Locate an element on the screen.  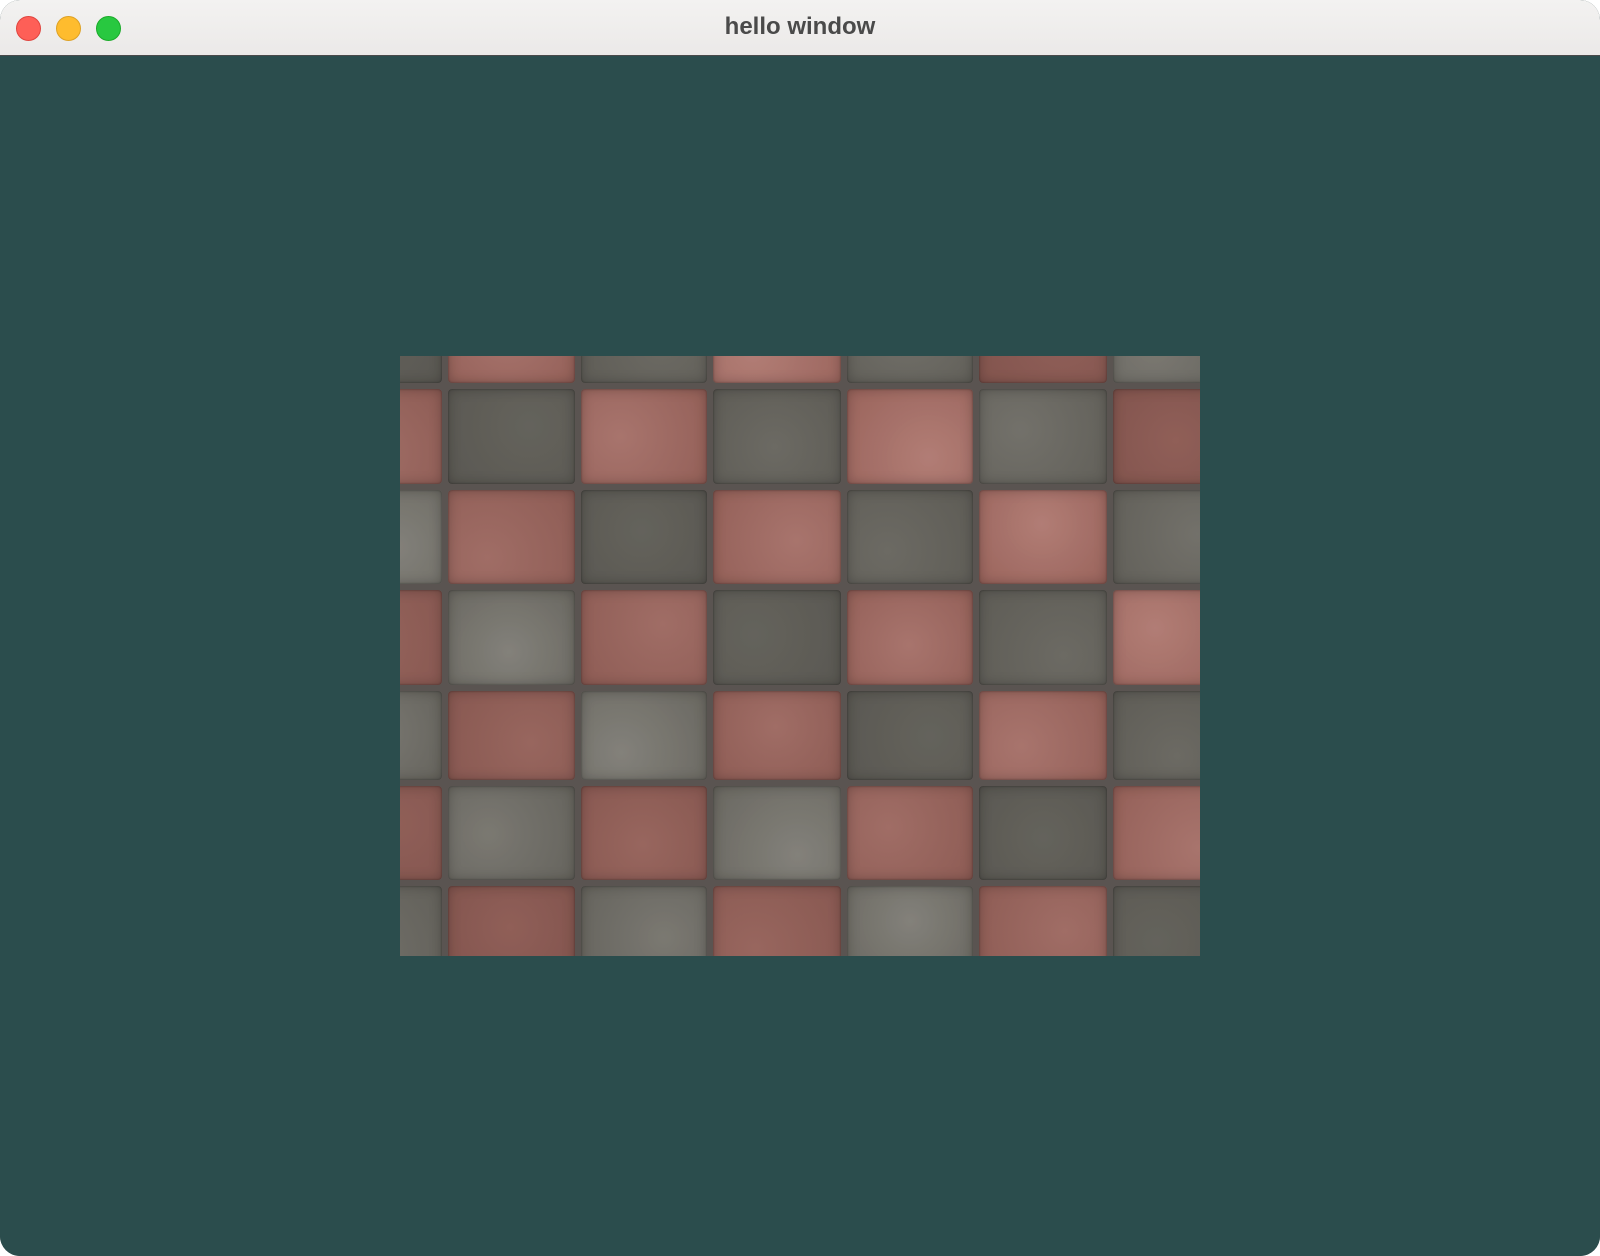
window-title: hello window is located at coordinates (800, 26).